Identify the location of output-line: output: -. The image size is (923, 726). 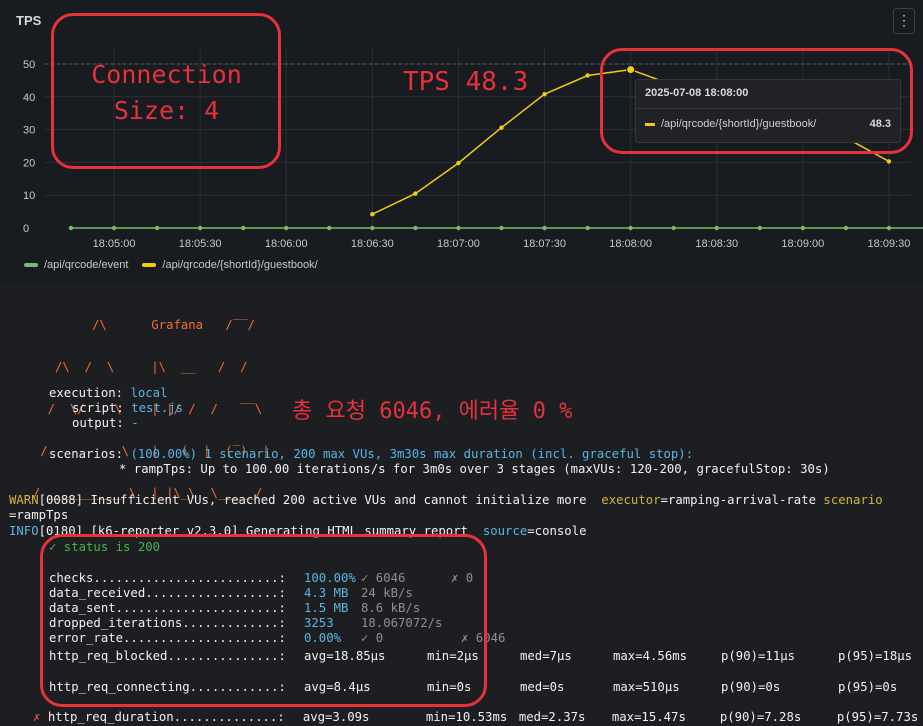
(105, 423).